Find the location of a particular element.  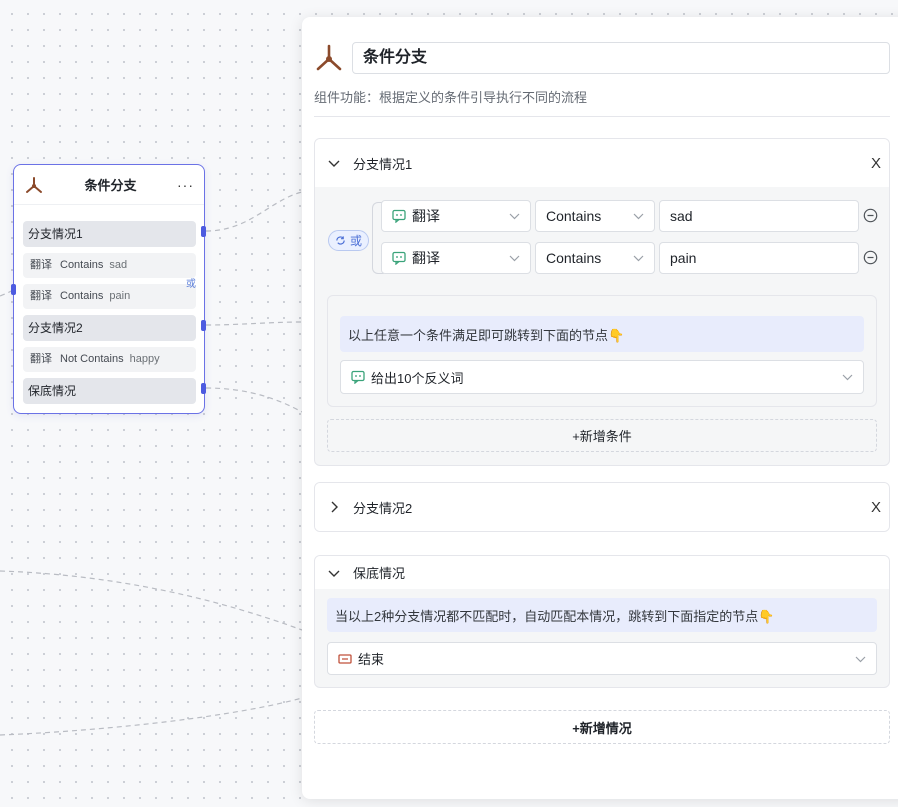

panel-description: 组件功能：根据定义的条件引导执行不同的流程 is located at coordinates (451, 97).